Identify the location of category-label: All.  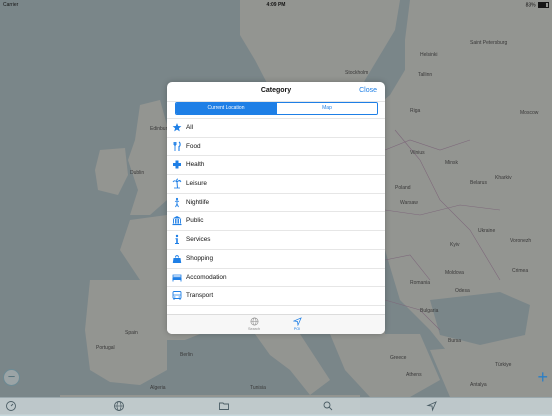
(190, 127).